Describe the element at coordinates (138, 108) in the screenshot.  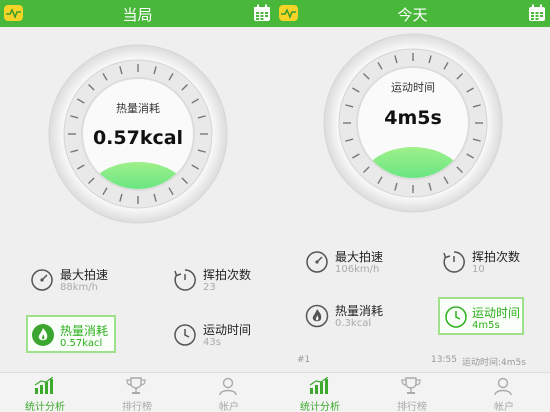
I see `gauge-label: 热量消耗` at that location.